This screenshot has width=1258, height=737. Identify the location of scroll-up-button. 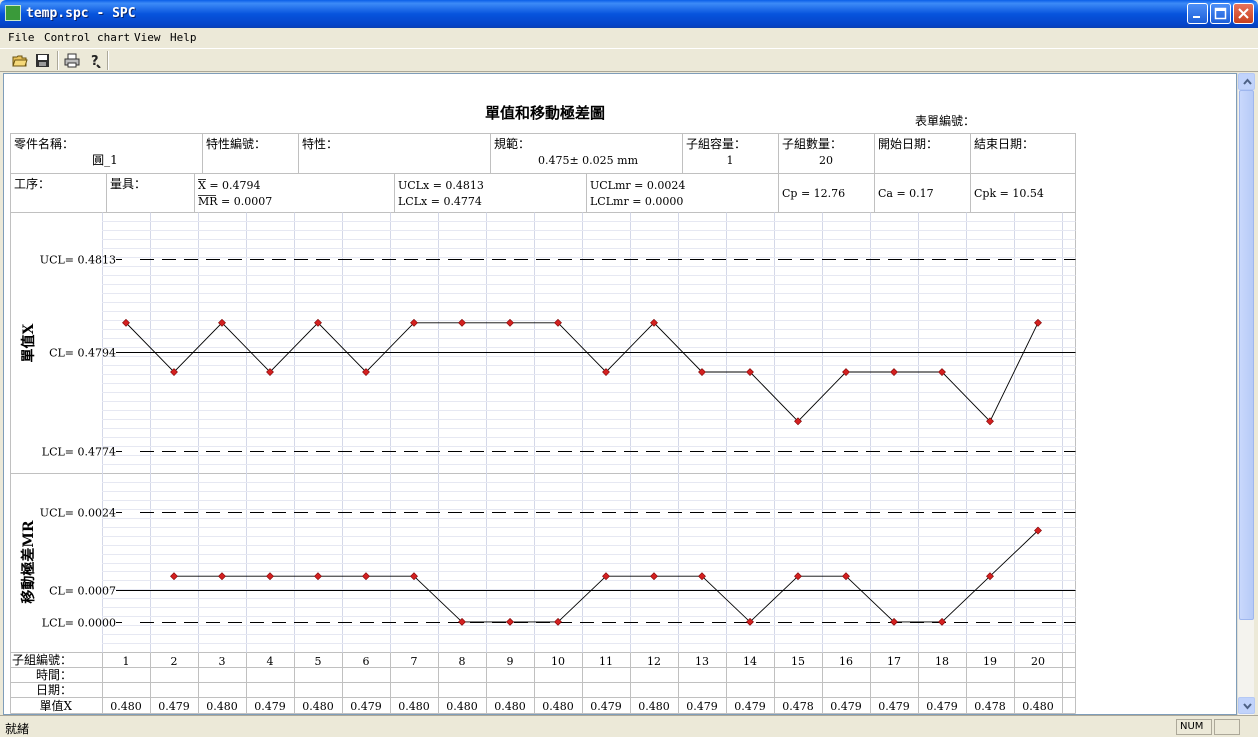
(1246, 81).